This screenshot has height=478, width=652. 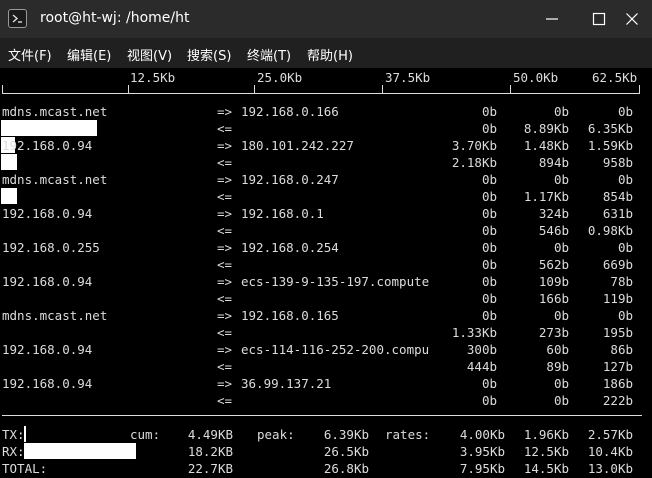 What do you see at coordinates (481, 366) in the screenshot?
I see `rate-2s: 444b` at bounding box center [481, 366].